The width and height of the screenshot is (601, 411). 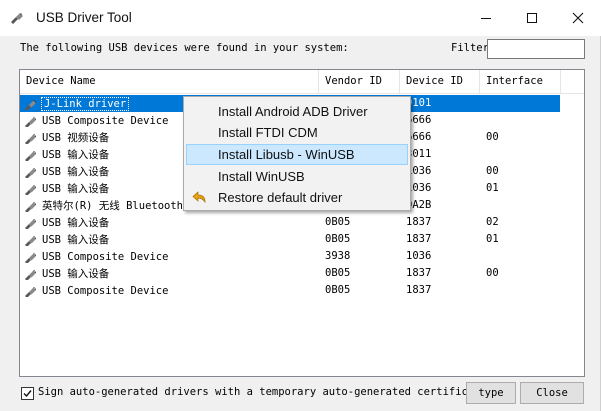 I want to click on menu-item-restore-default: Restore default driver, so click(x=297, y=197).